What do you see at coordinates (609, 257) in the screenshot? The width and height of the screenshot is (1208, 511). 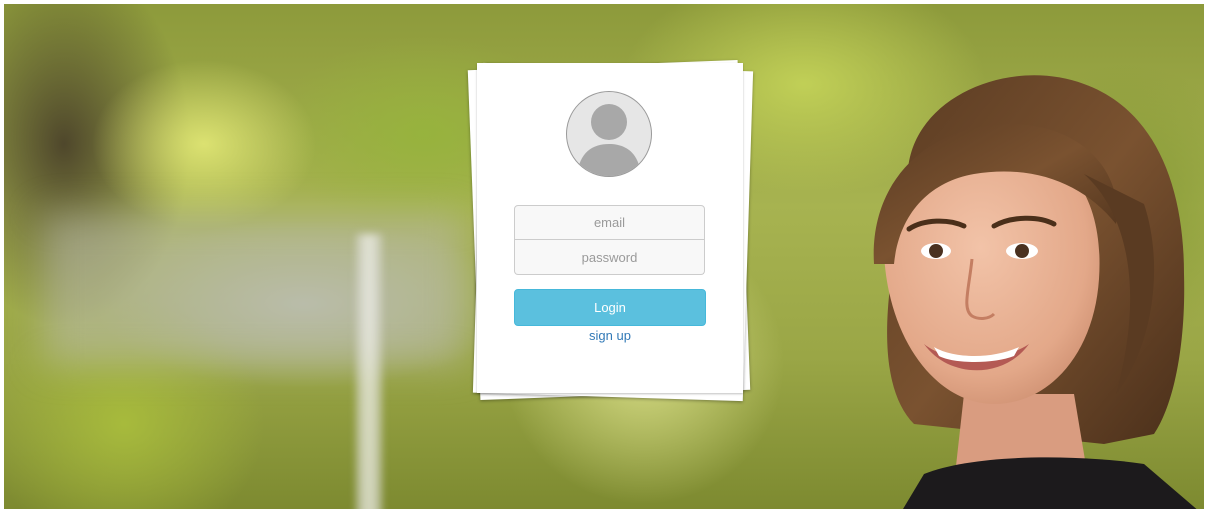 I see `password-input` at bounding box center [609, 257].